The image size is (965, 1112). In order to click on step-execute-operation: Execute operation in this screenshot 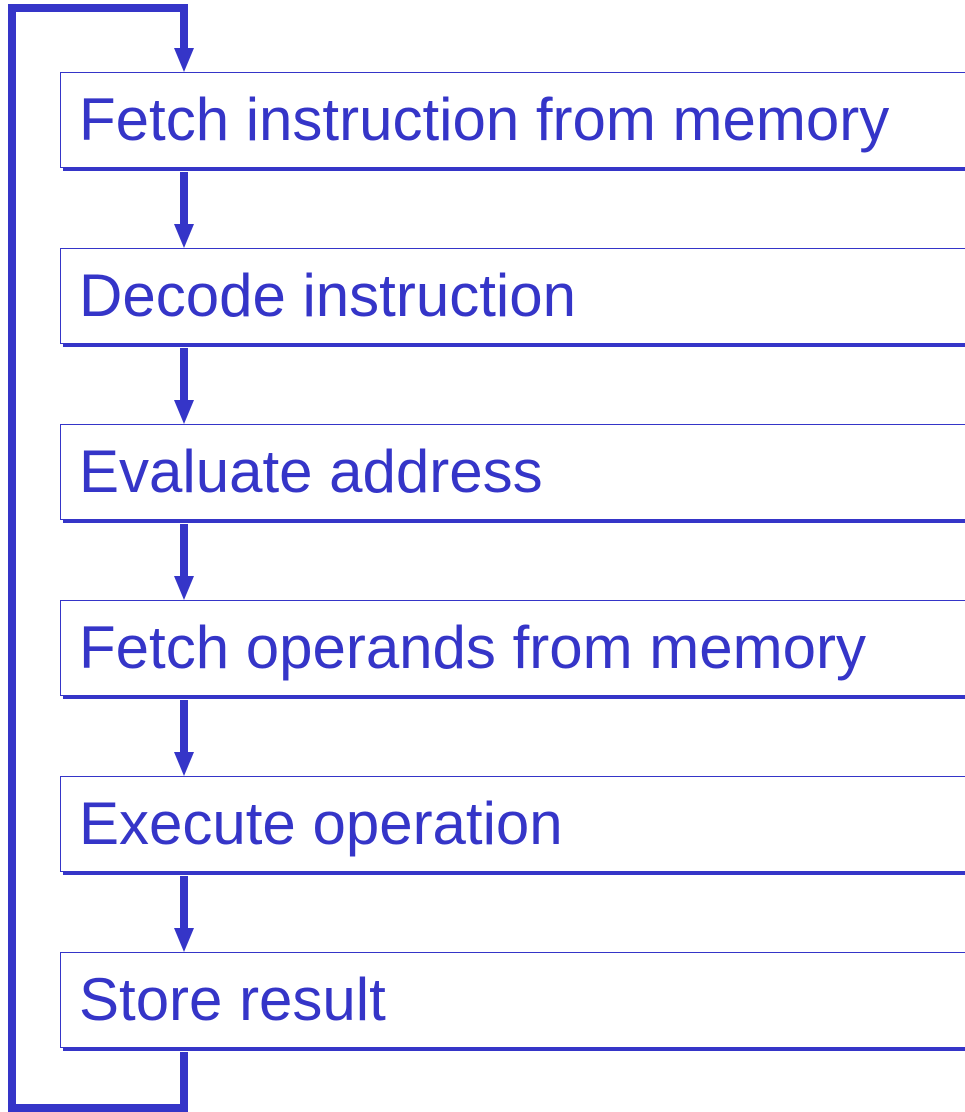, I will do `click(512, 824)`.